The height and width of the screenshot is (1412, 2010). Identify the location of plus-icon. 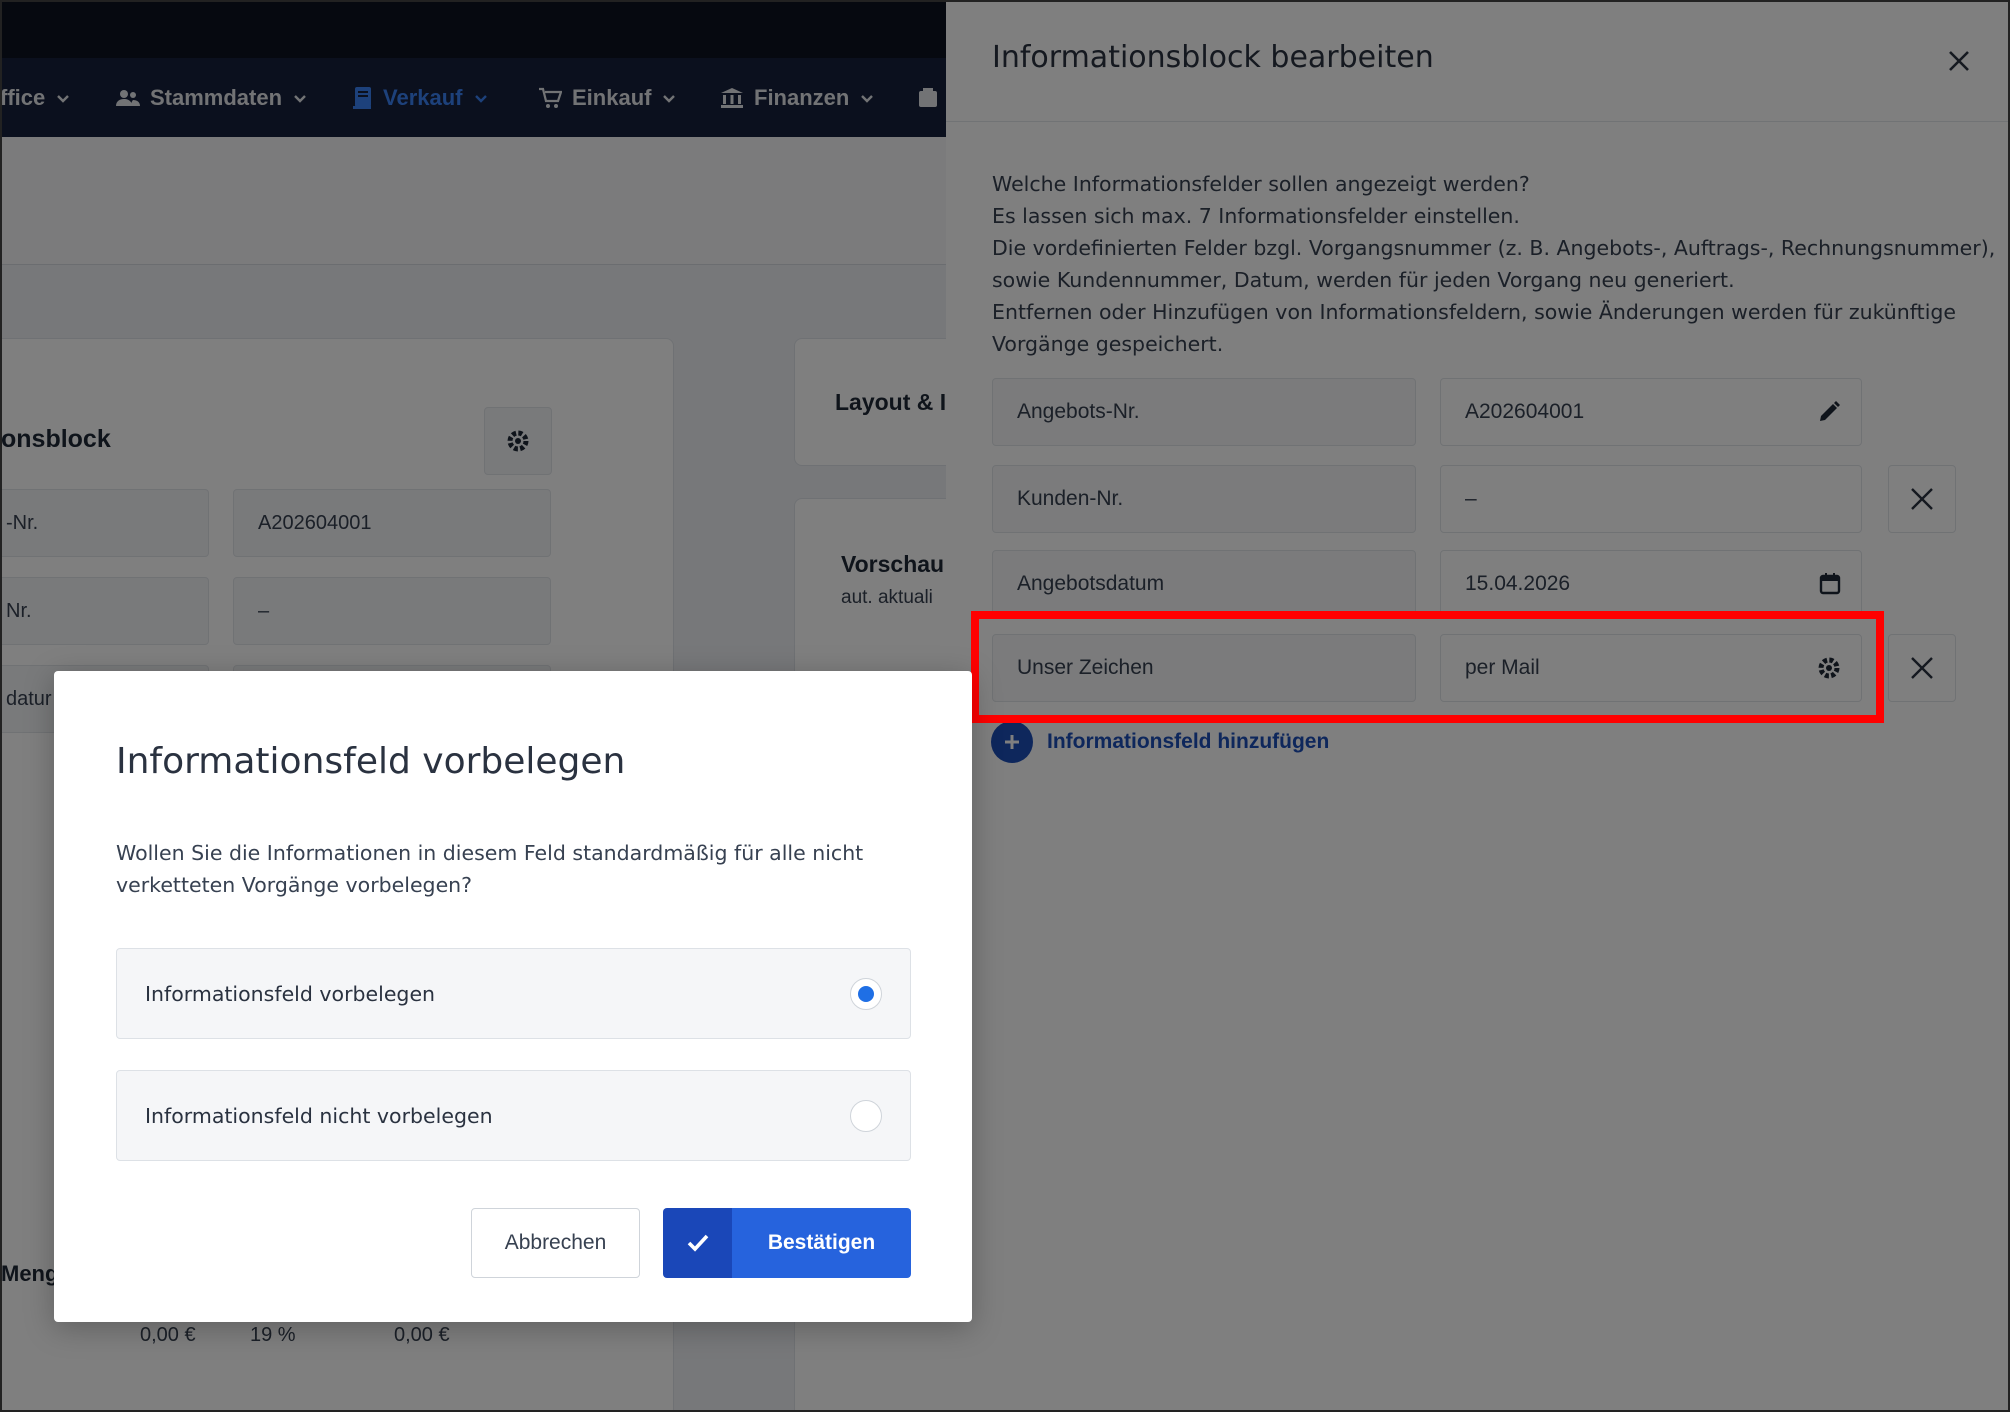
(1012, 742).